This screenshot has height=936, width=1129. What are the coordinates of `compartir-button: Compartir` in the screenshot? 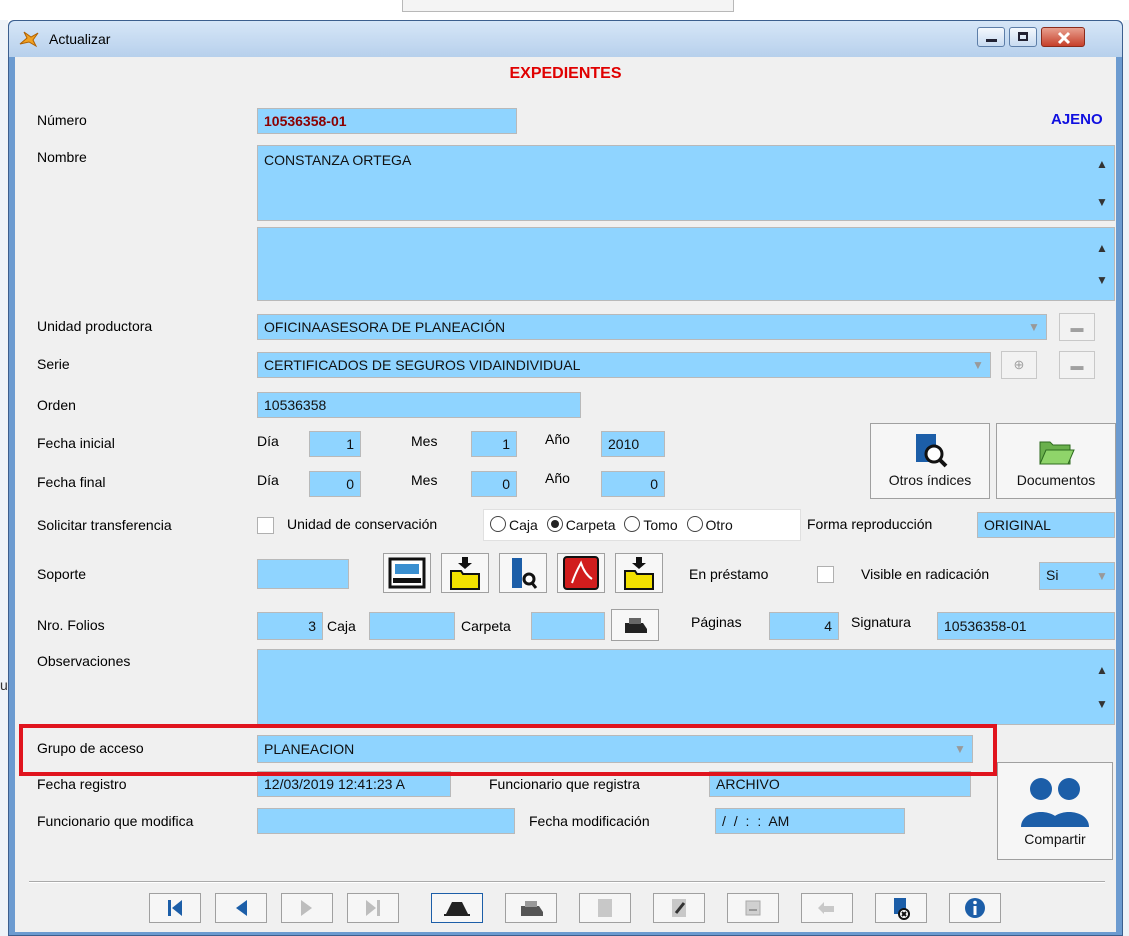 It's located at (1055, 811).